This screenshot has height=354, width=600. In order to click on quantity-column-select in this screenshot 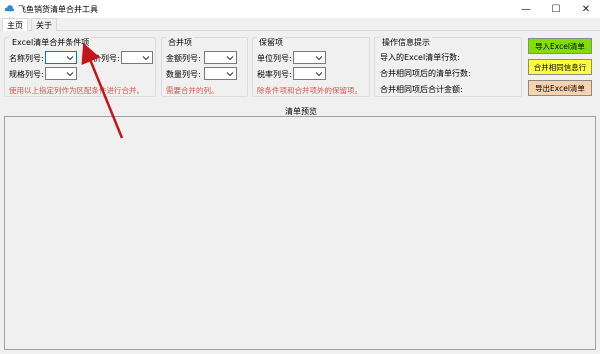, I will do `click(220, 73)`.